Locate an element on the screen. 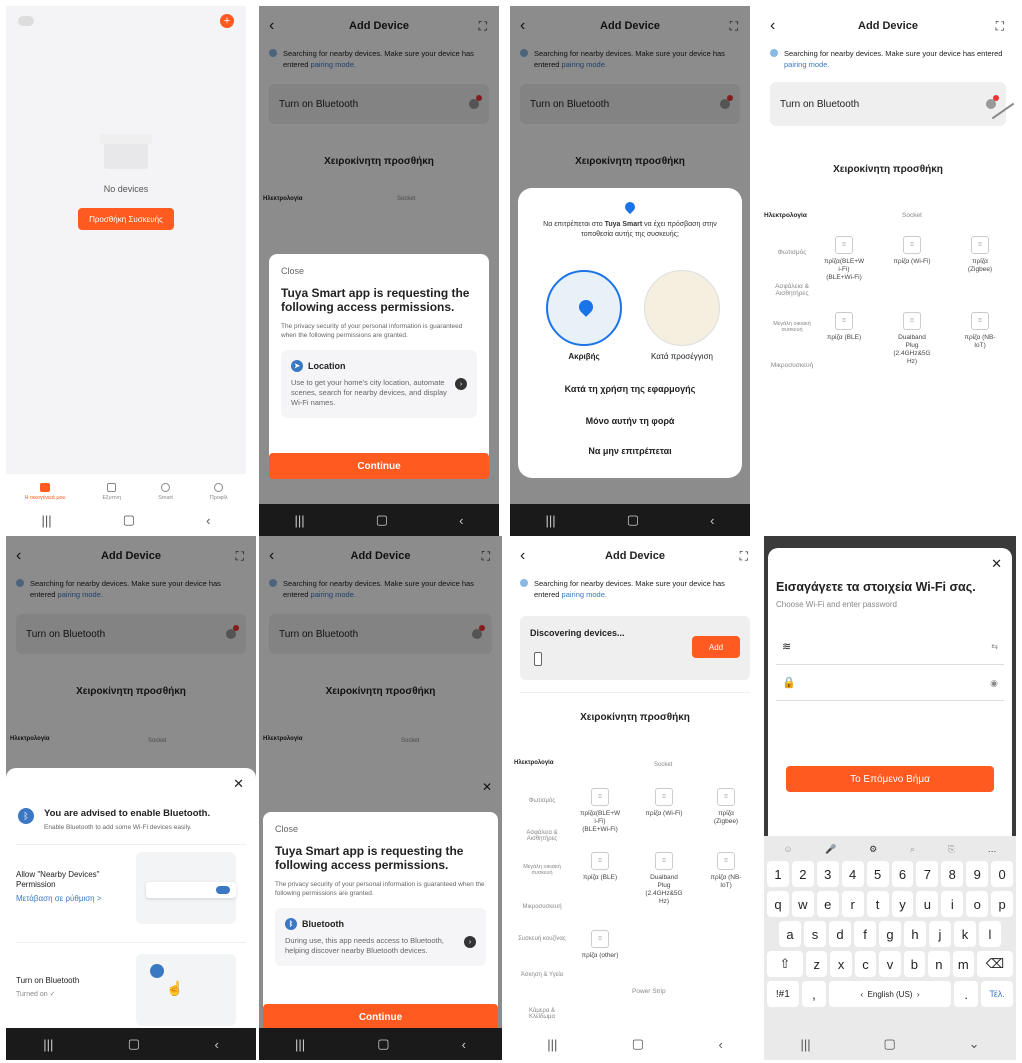  gear-icon: ⚙ is located at coordinates (873, 849).